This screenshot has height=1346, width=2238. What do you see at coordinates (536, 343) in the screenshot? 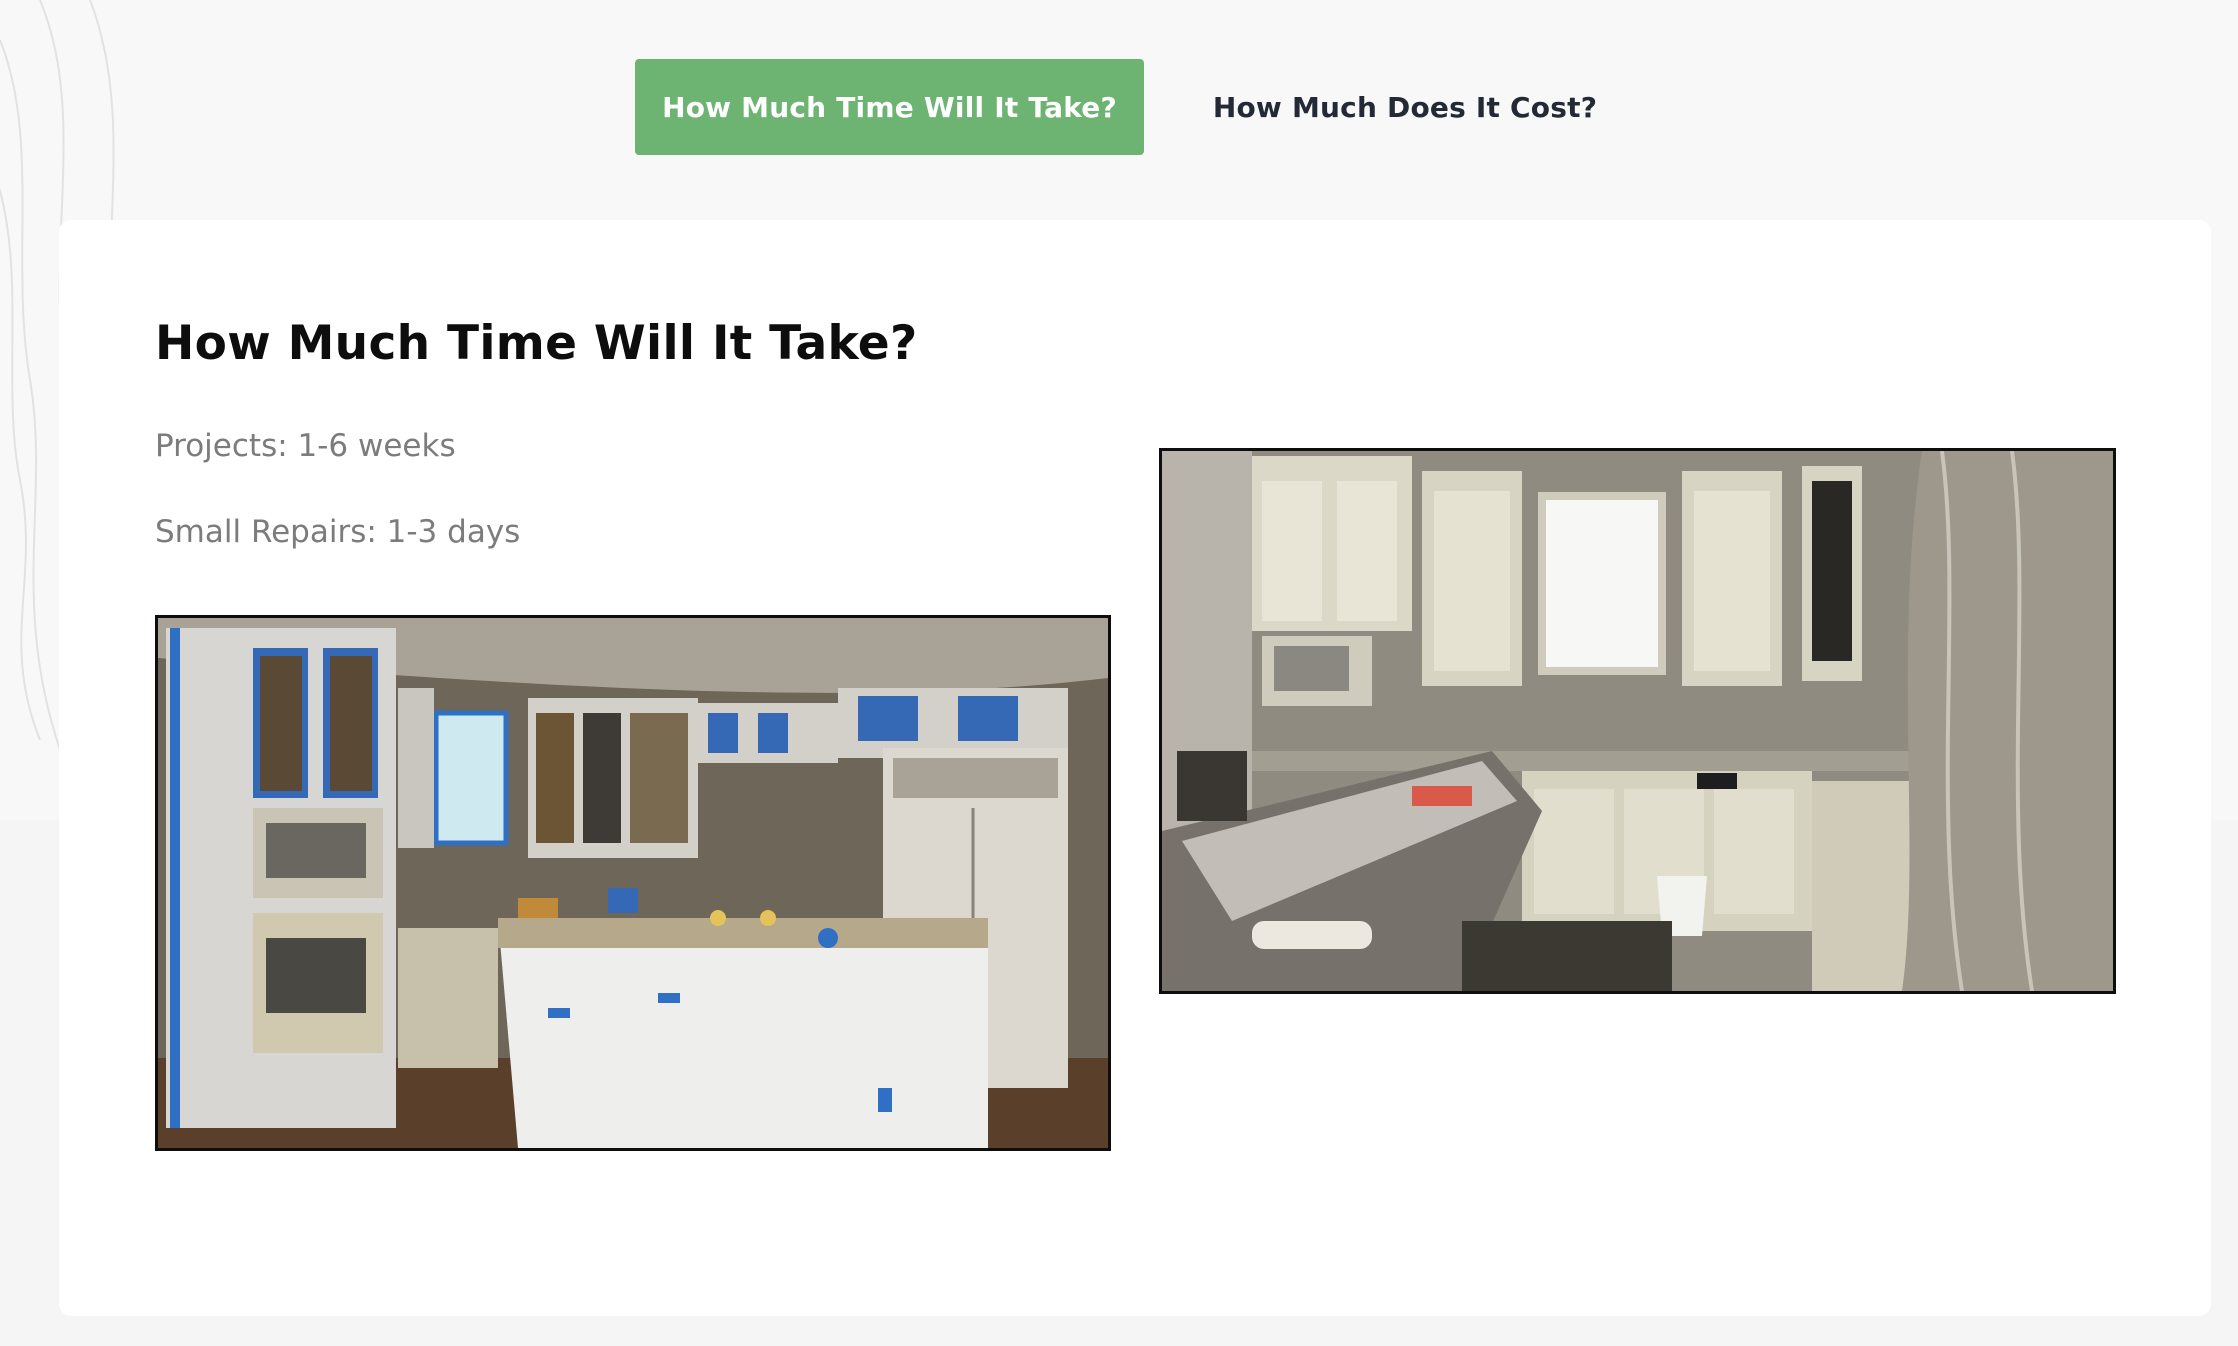
I see `panel-title: How Much Time Will It Take?` at bounding box center [536, 343].